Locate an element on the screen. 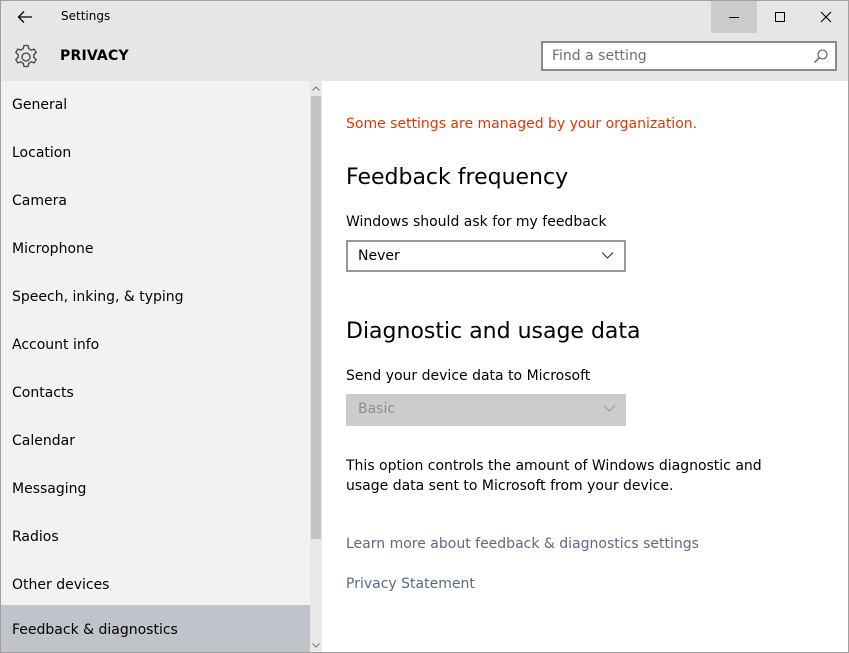 This screenshot has height=653, width=849. maximize-icon is located at coordinates (780, 17).